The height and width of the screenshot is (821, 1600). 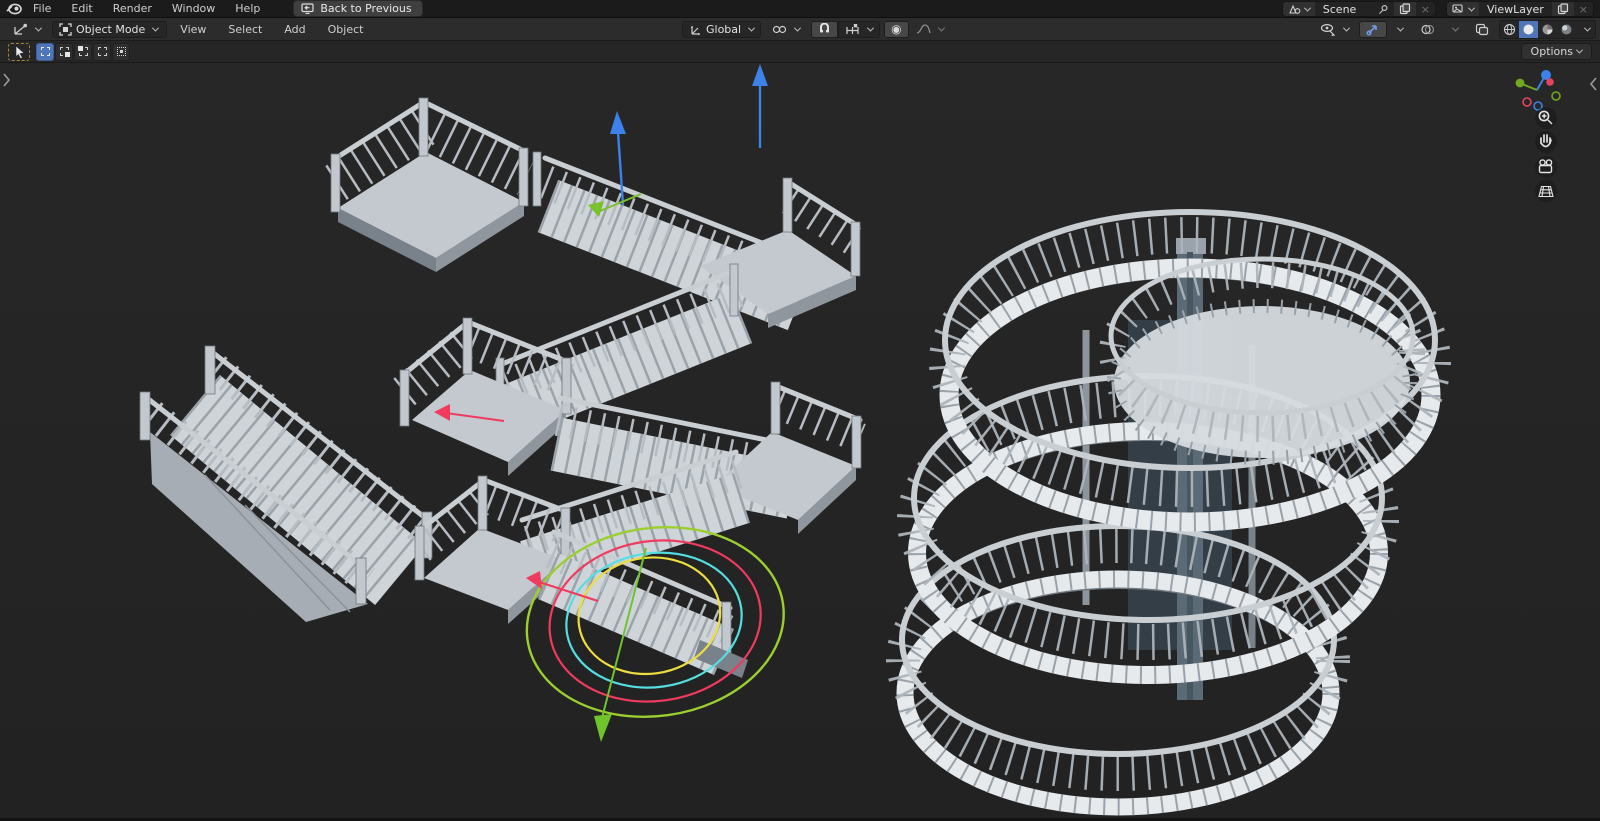 What do you see at coordinates (1585, 29) in the screenshot?
I see `shading-dropdown` at bounding box center [1585, 29].